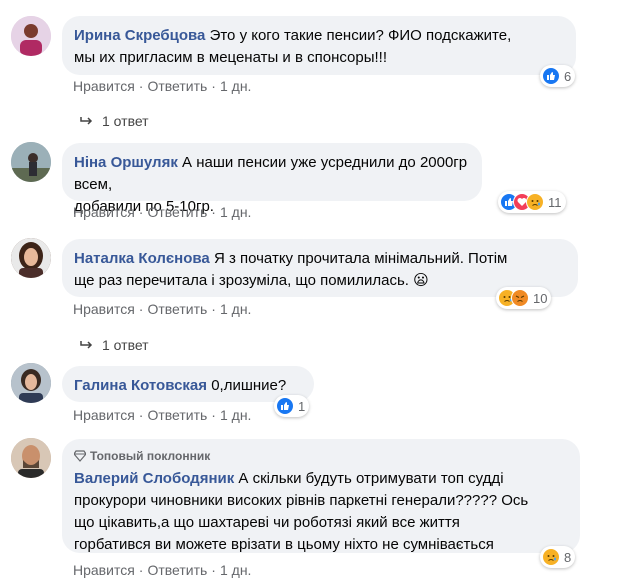 Image resolution: width=617 pixels, height=588 pixels. Describe the element at coordinates (520, 298) in the screenshot. I see `angry-icon` at that location.